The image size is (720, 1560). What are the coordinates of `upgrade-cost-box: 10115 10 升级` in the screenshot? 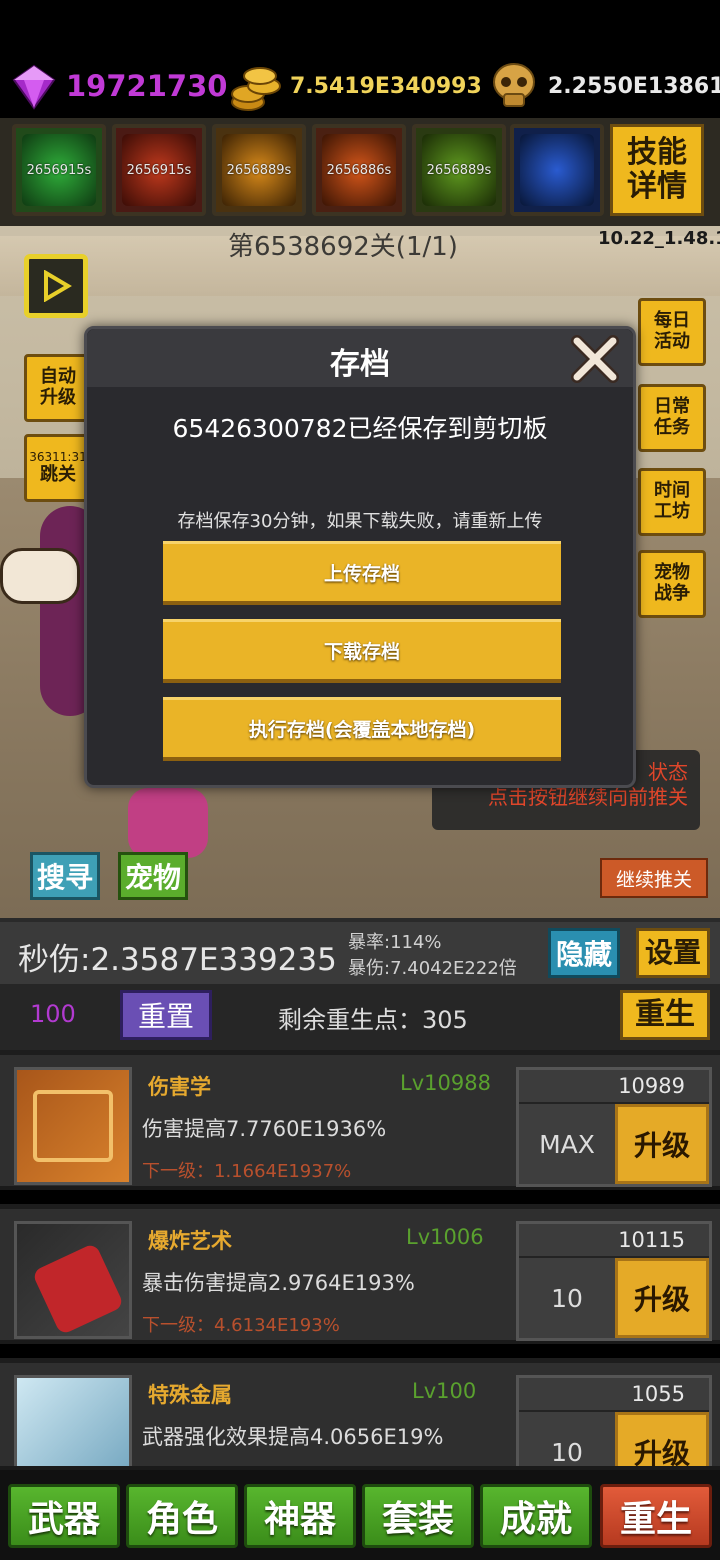 It's located at (614, 1281).